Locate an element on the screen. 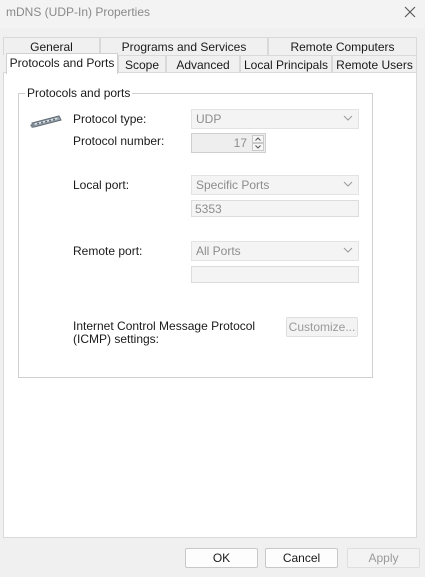 The image size is (425, 577). protocol-type-label: Protocol type: is located at coordinates (110, 119).